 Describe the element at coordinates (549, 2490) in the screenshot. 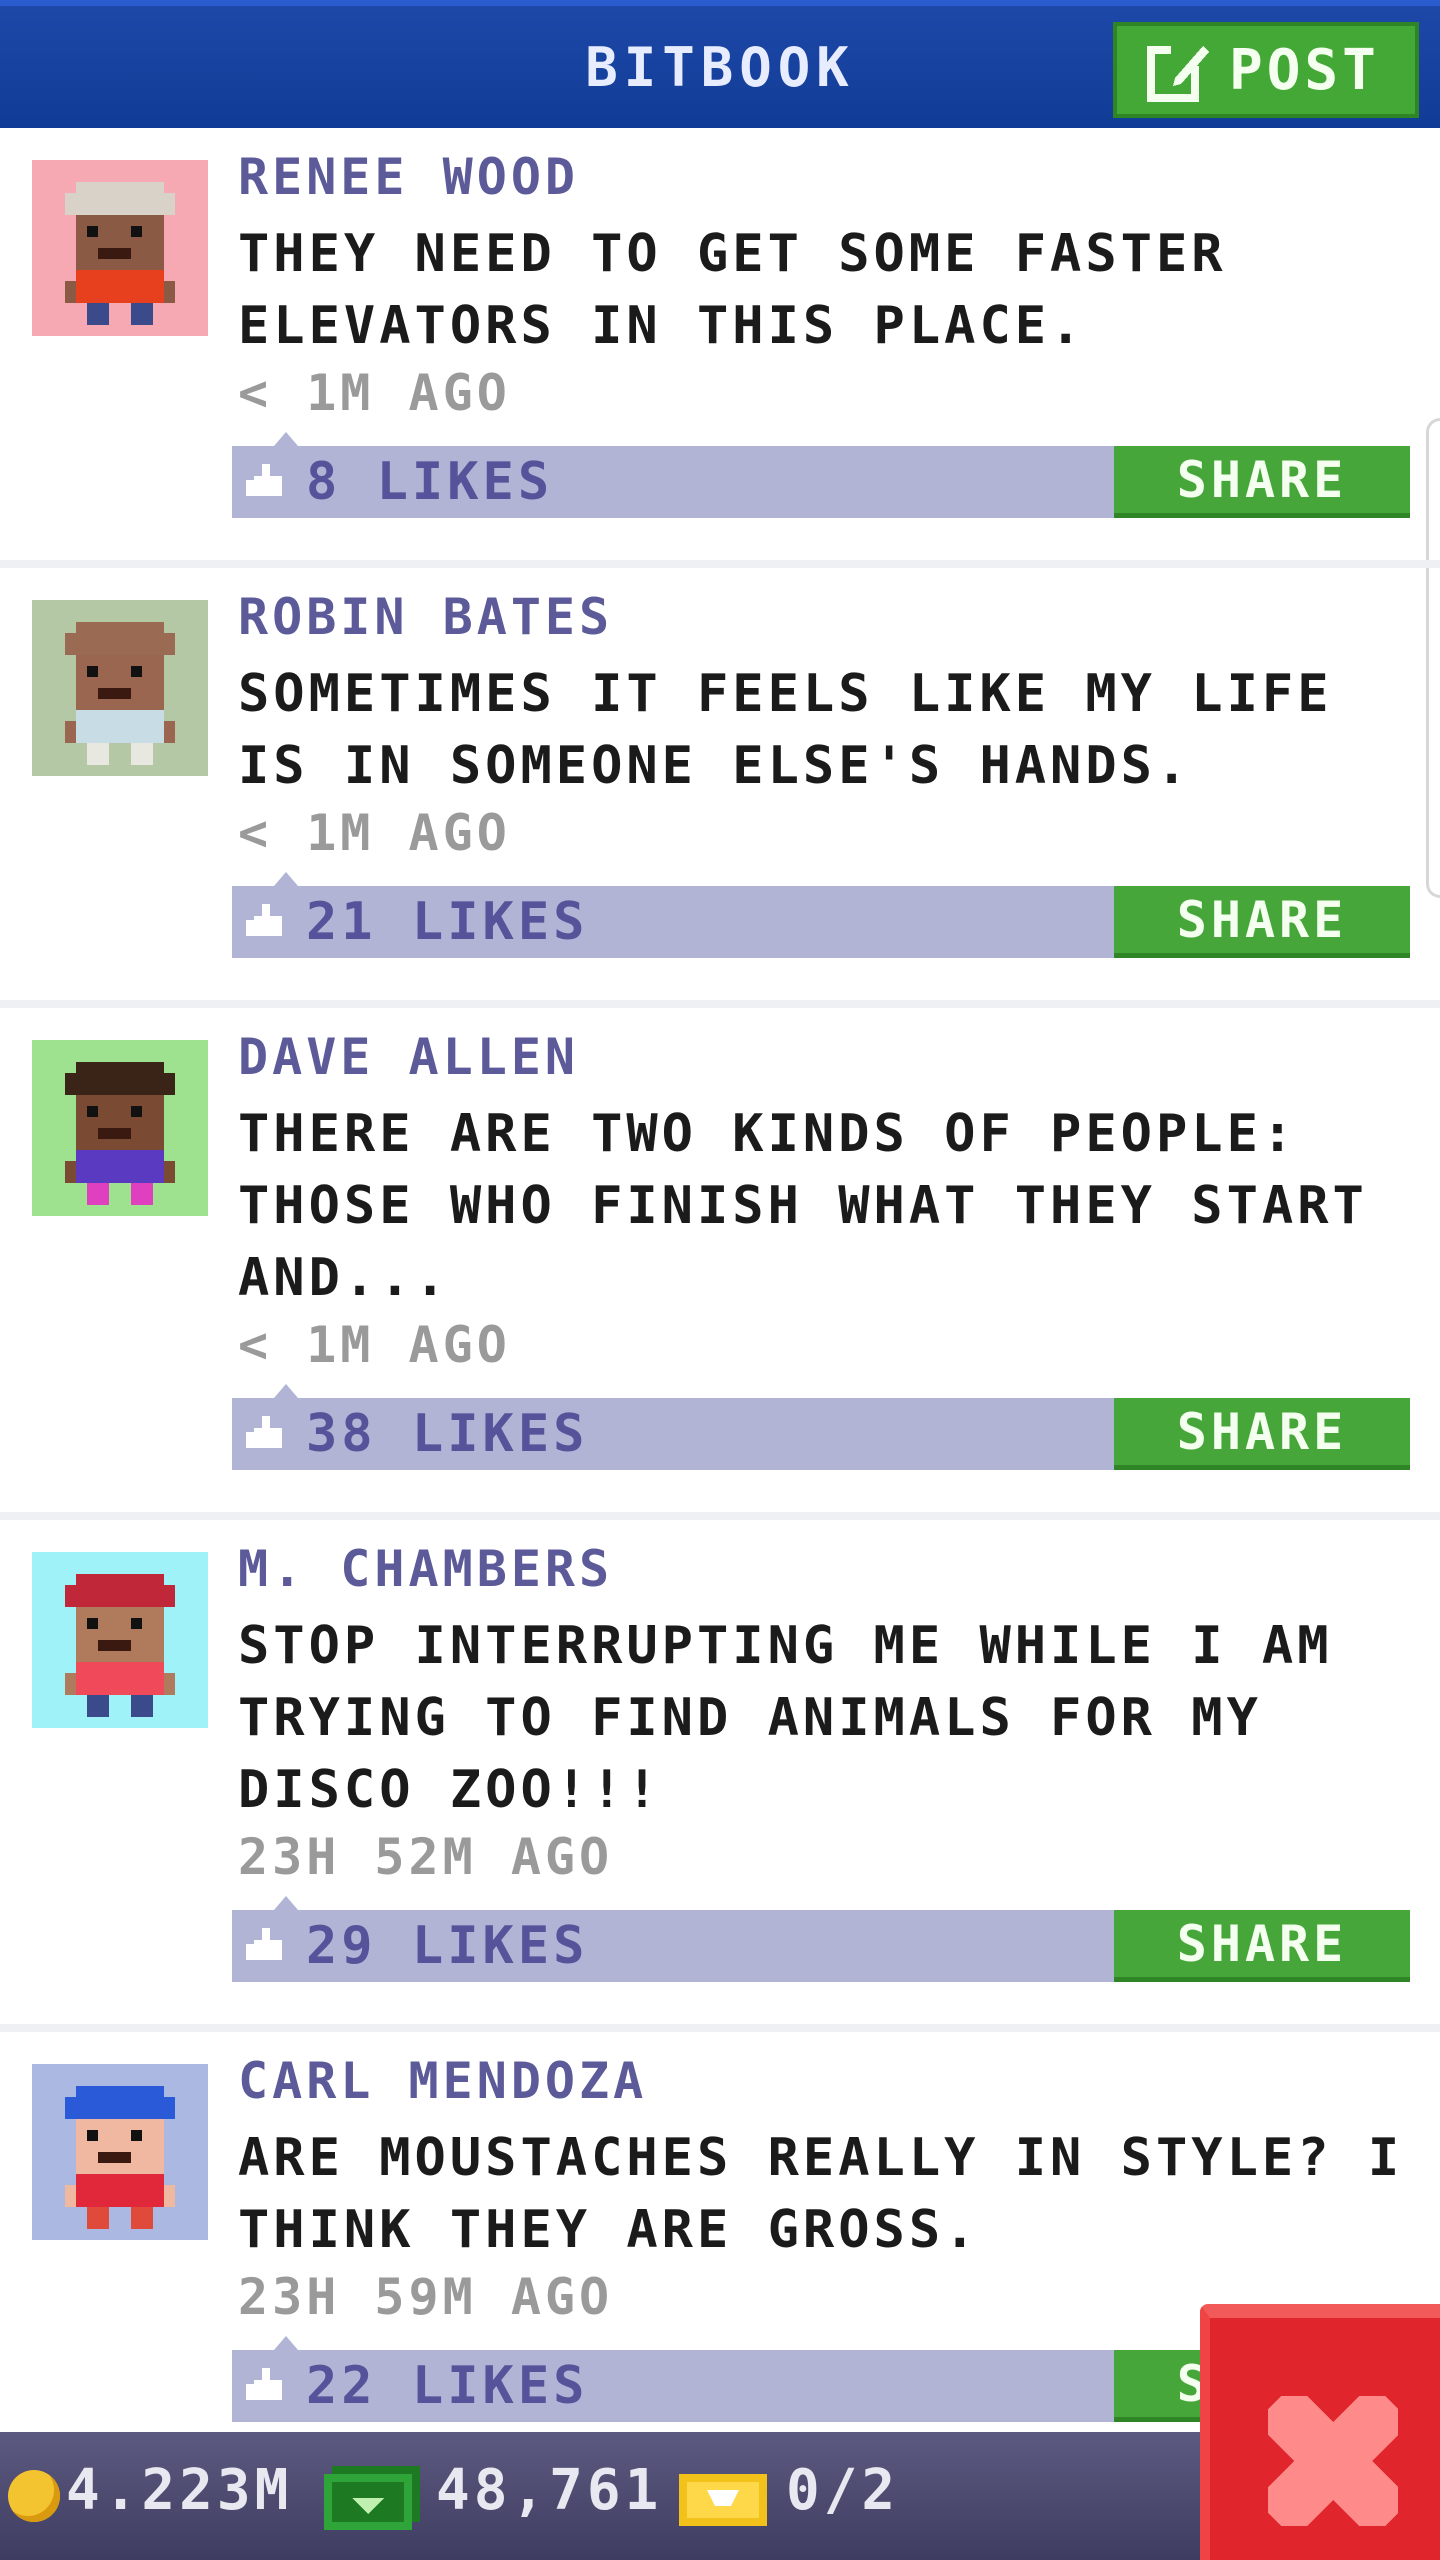

I see `bux-value: 48,761` at that location.